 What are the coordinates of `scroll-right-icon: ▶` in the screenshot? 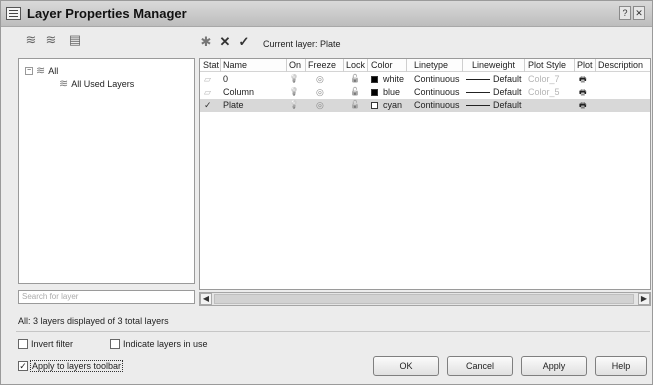 It's located at (644, 299).